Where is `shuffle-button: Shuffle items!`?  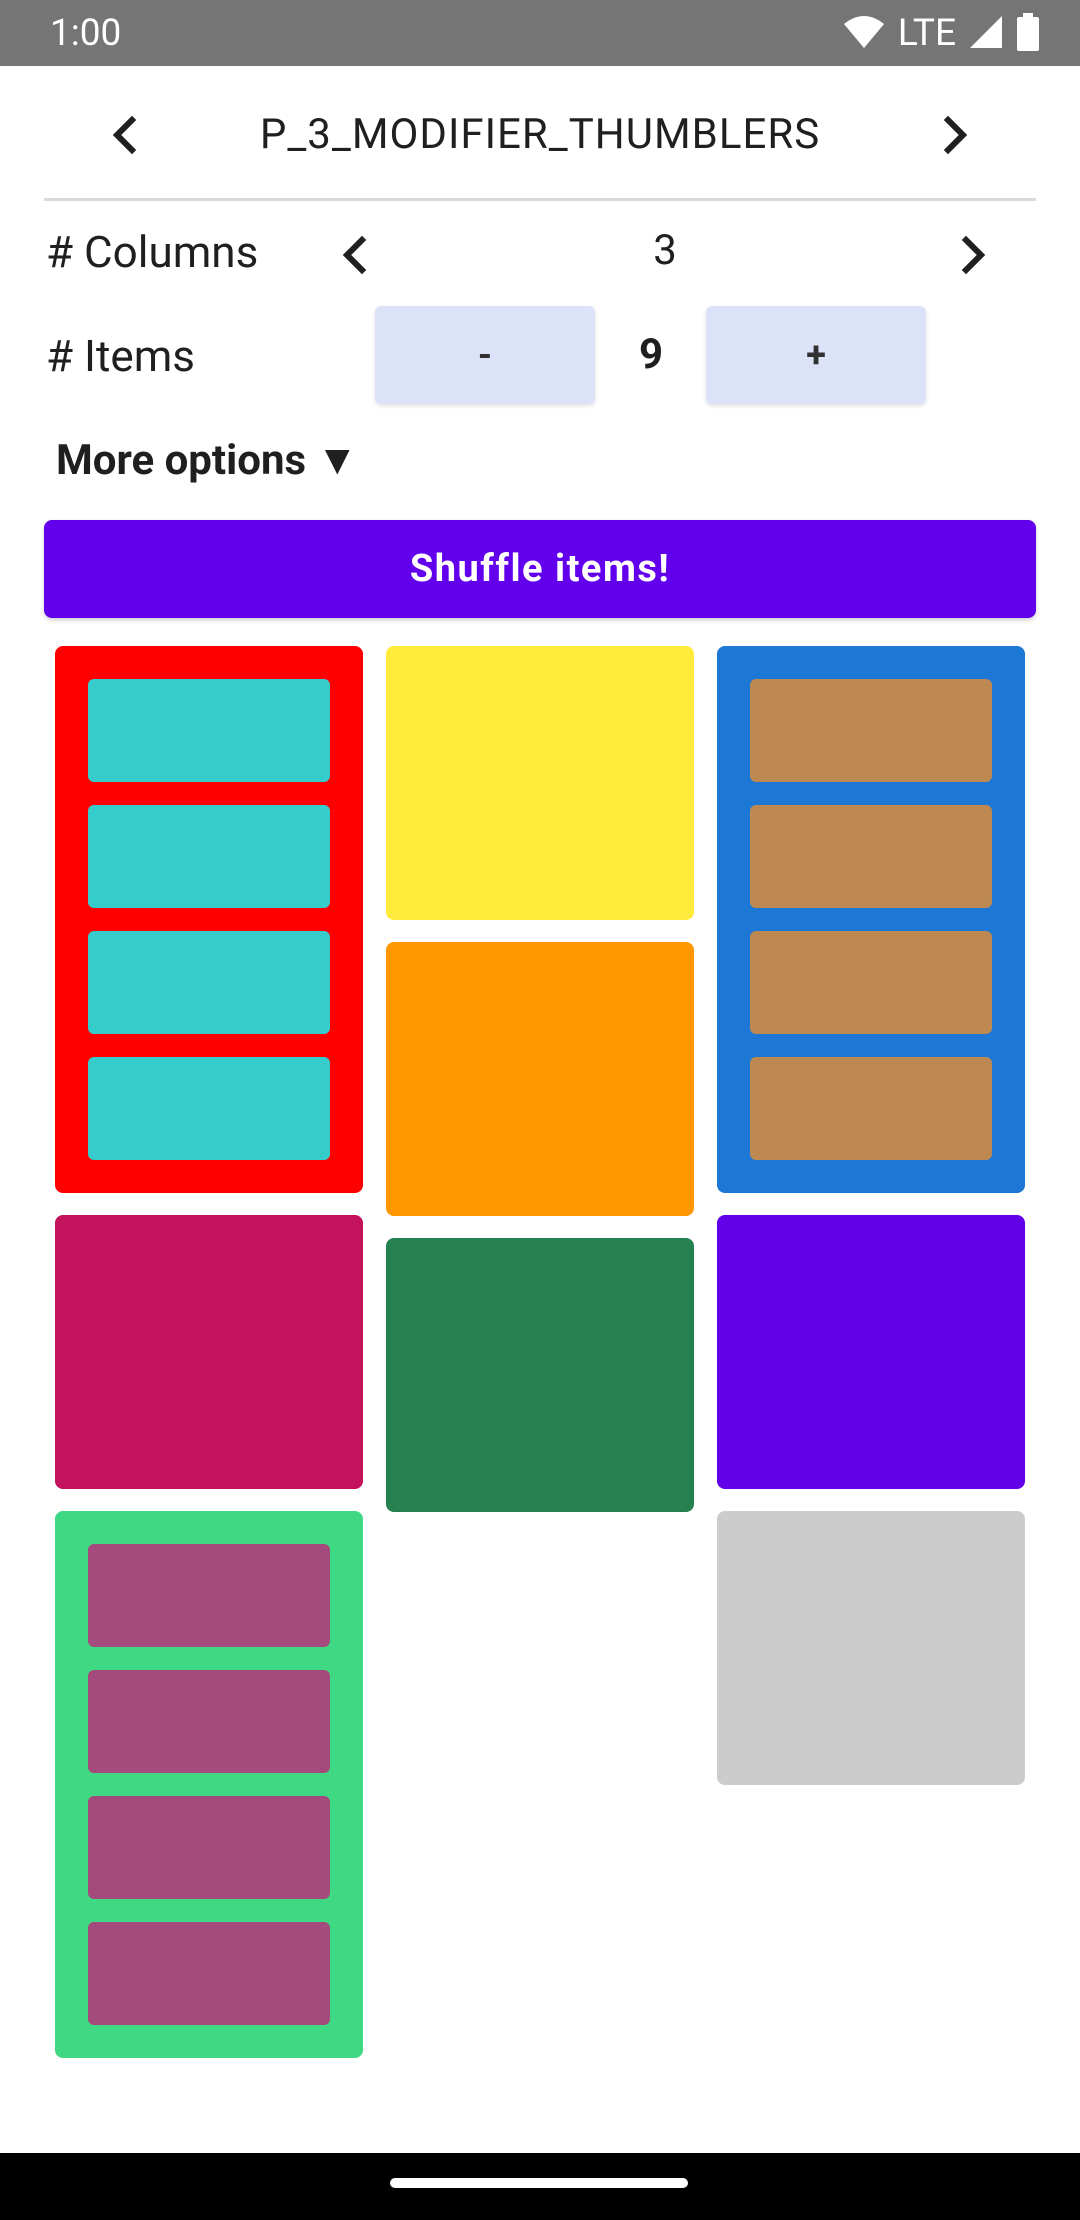 shuffle-button: Shuffle items! is located at coordinates (540, 569).